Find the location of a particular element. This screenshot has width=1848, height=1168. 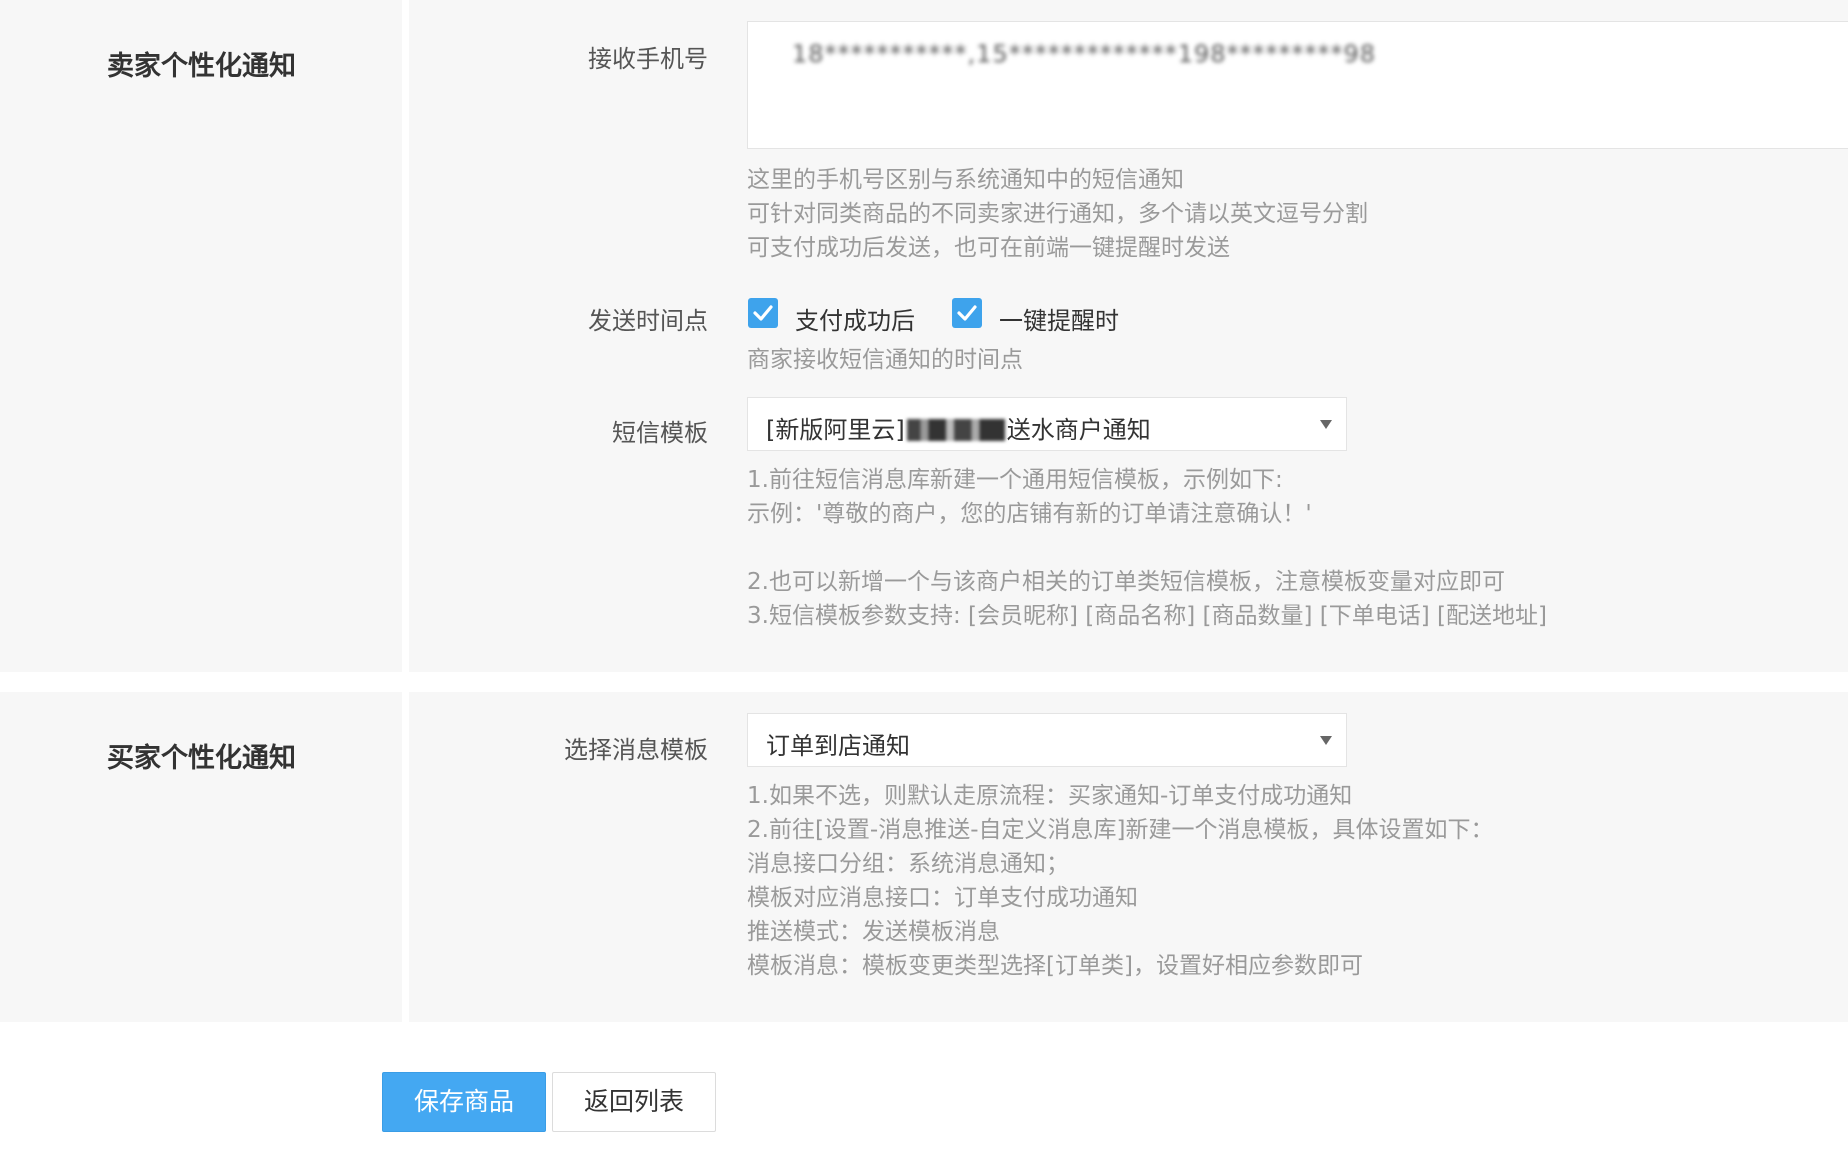

send-time-help-text: 商家接收短信通知的时间点 is located at coordinates (885, 360).